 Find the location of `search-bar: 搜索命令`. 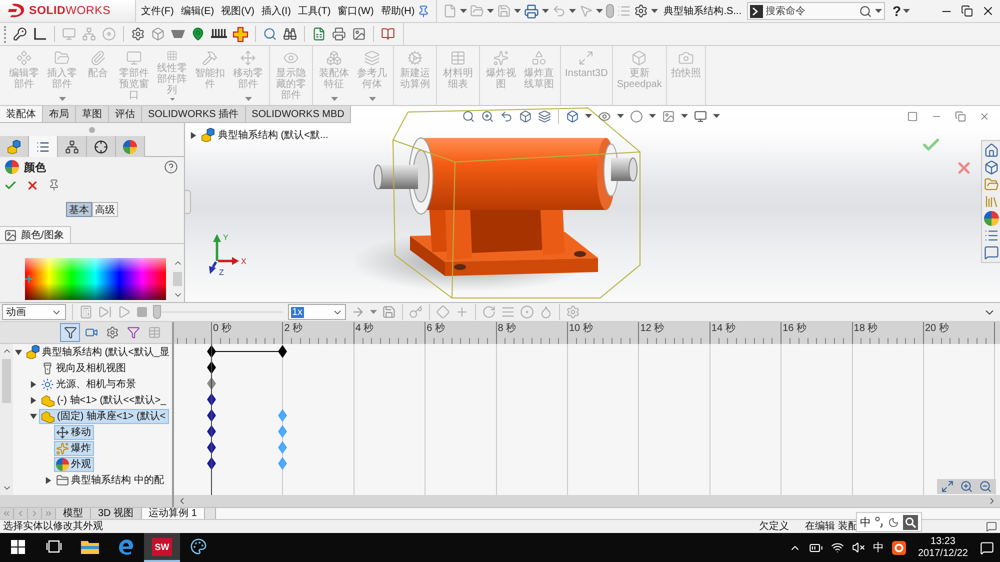

search-bar: 搜索命令 is located at coordinates (815, 11).